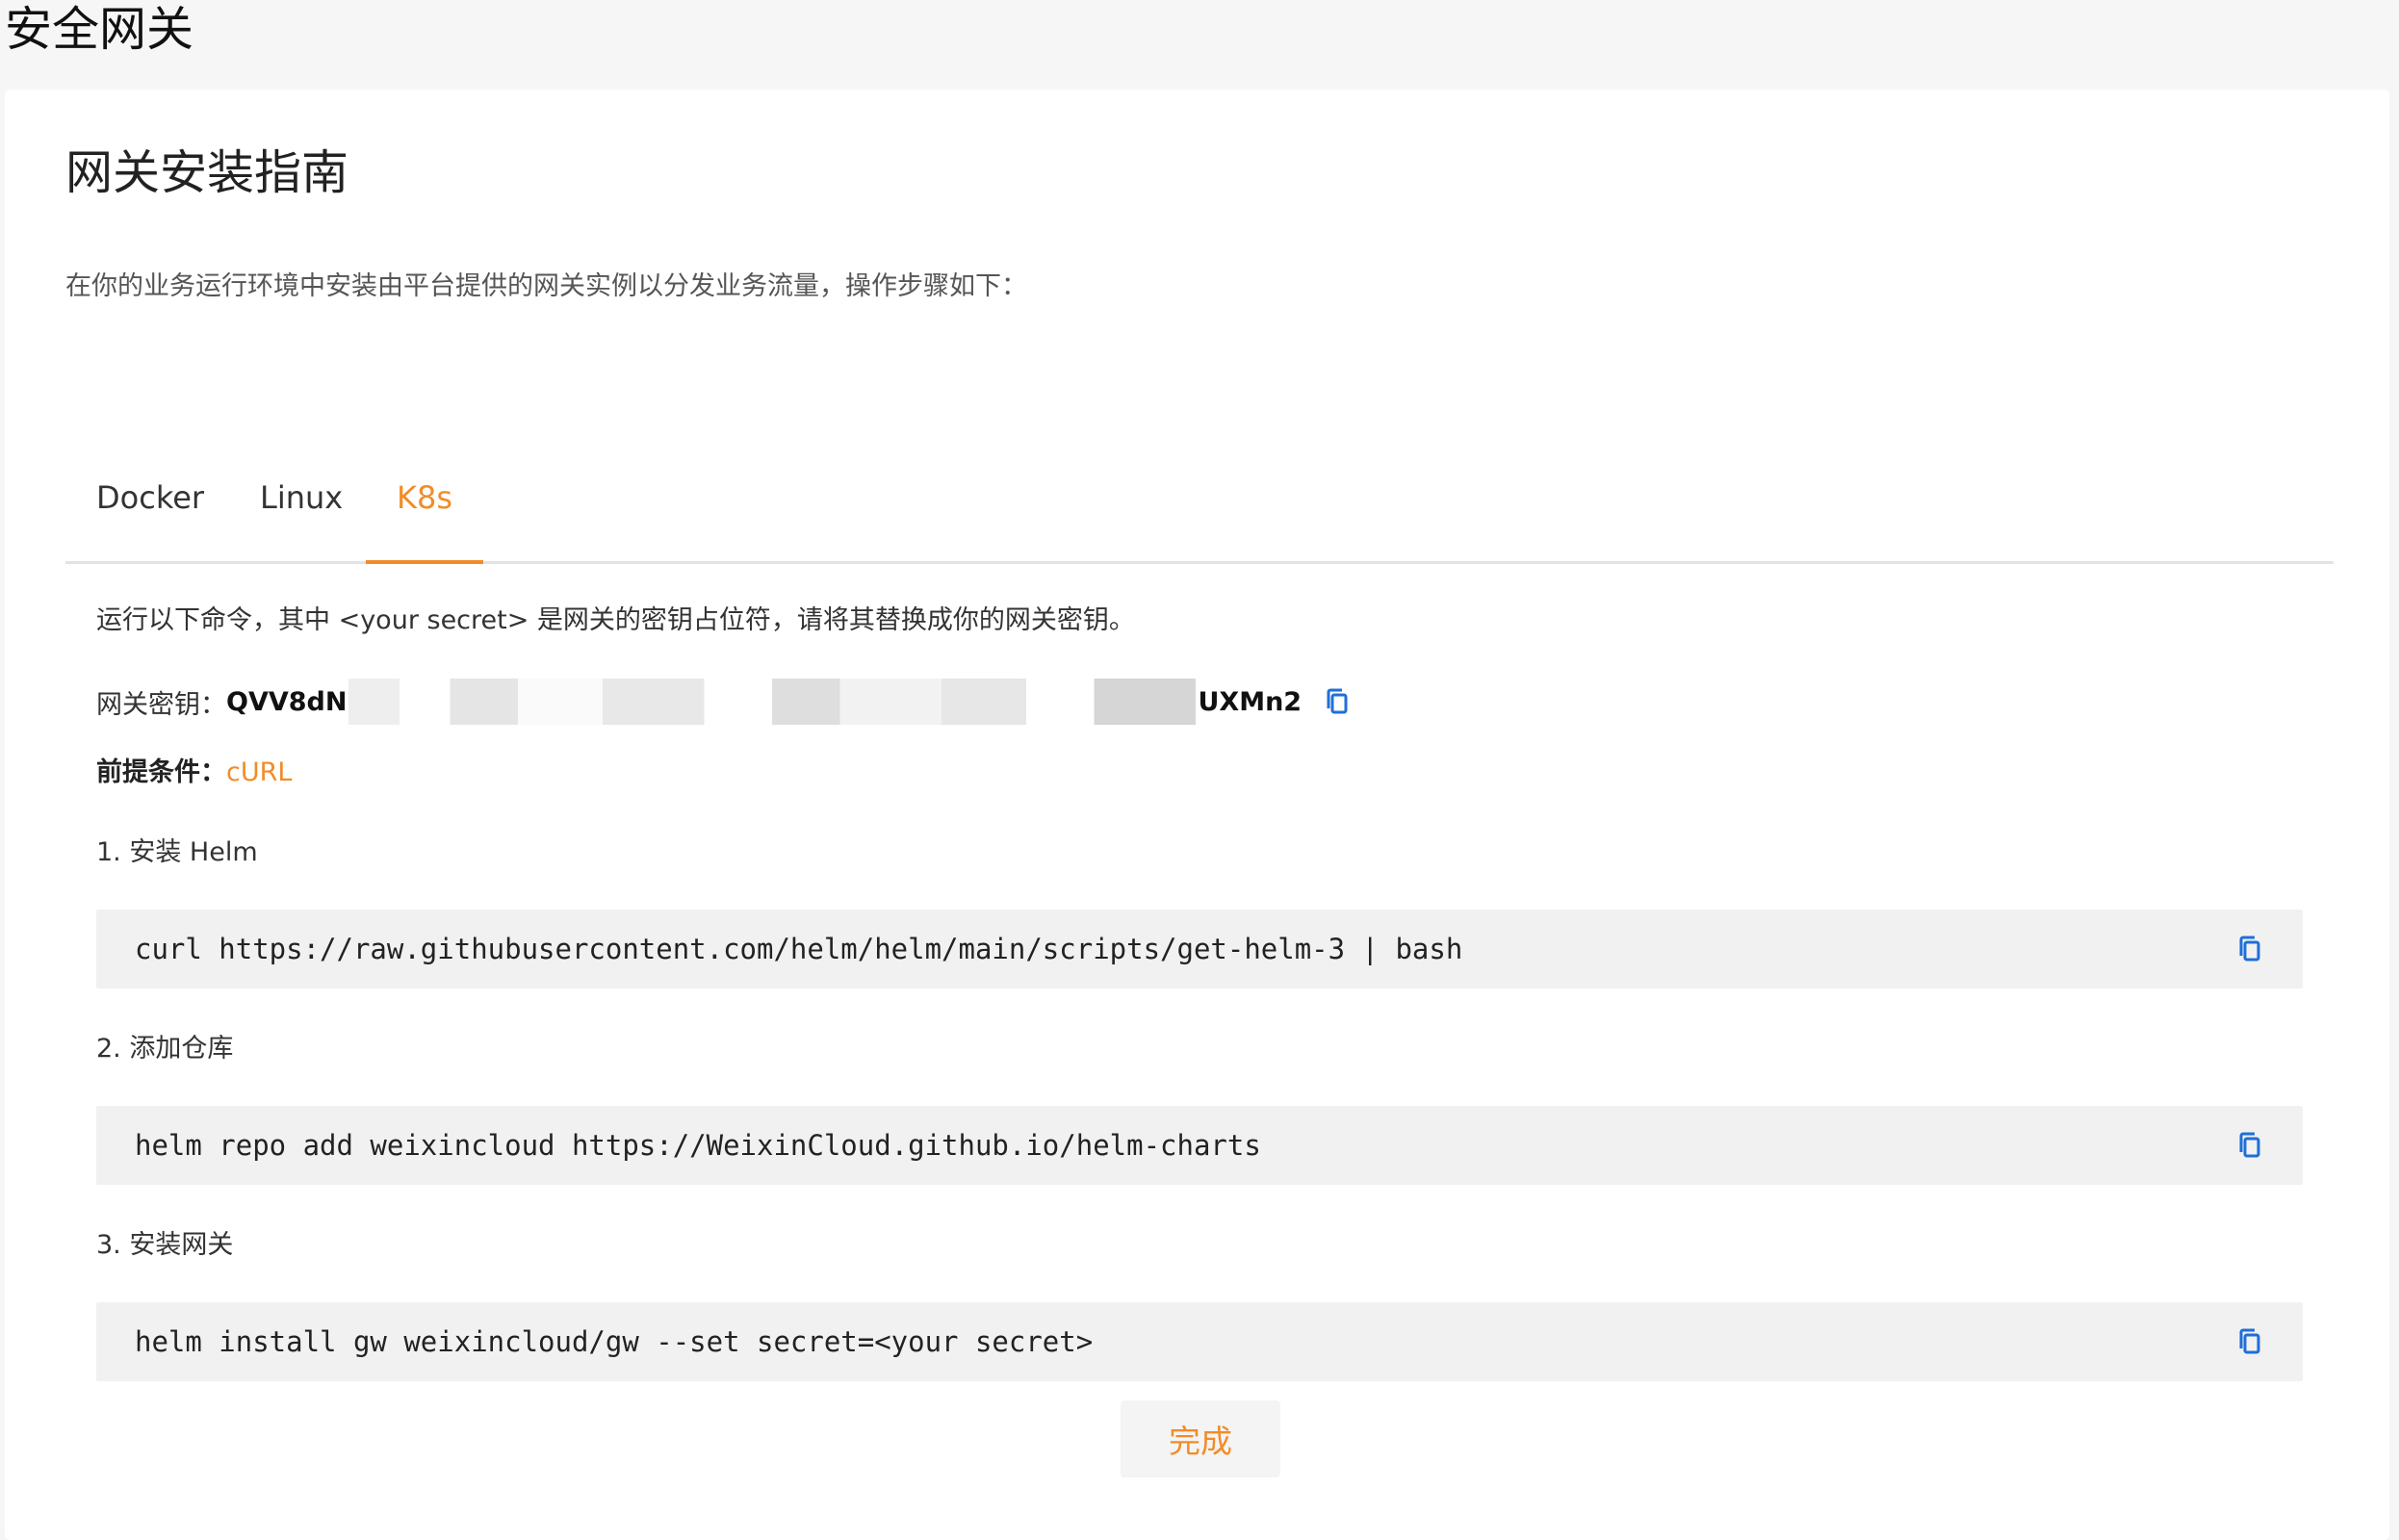 This screenshot has width=2399, height=1540. Describe the element at coordinates (161, 772) in the screenshot. I see `prerequisite-label: 前提条件：` at that location.